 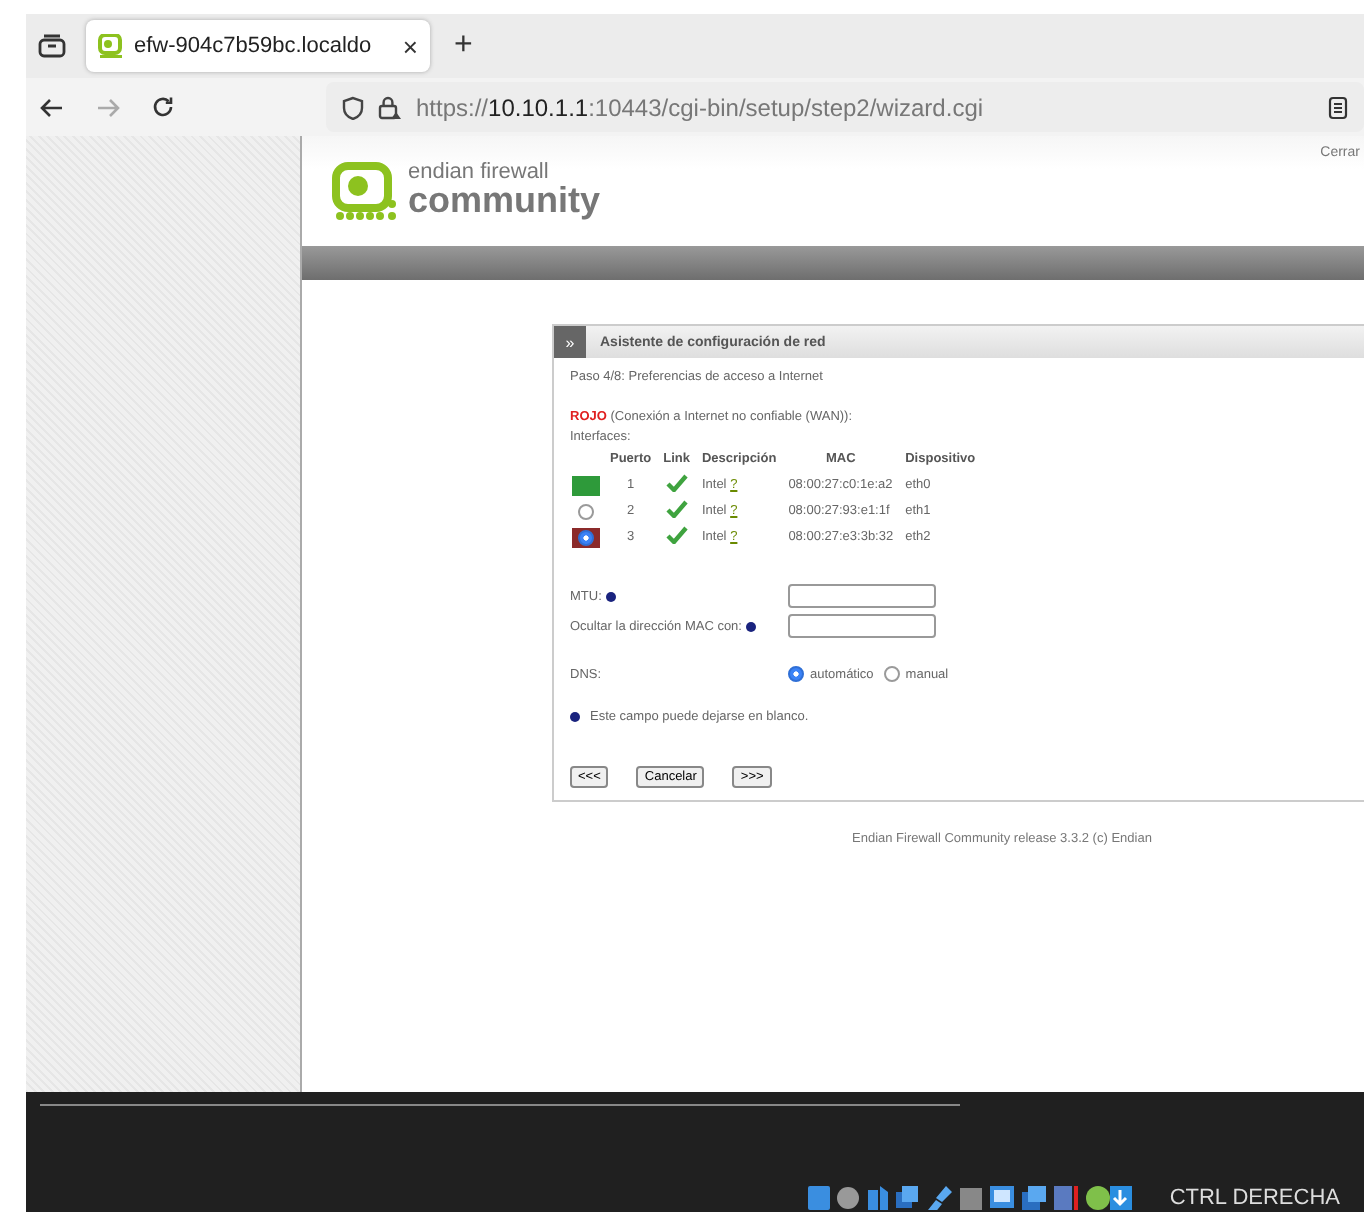 I want to click on reader-view-icon, so click(x=1338, y=107).